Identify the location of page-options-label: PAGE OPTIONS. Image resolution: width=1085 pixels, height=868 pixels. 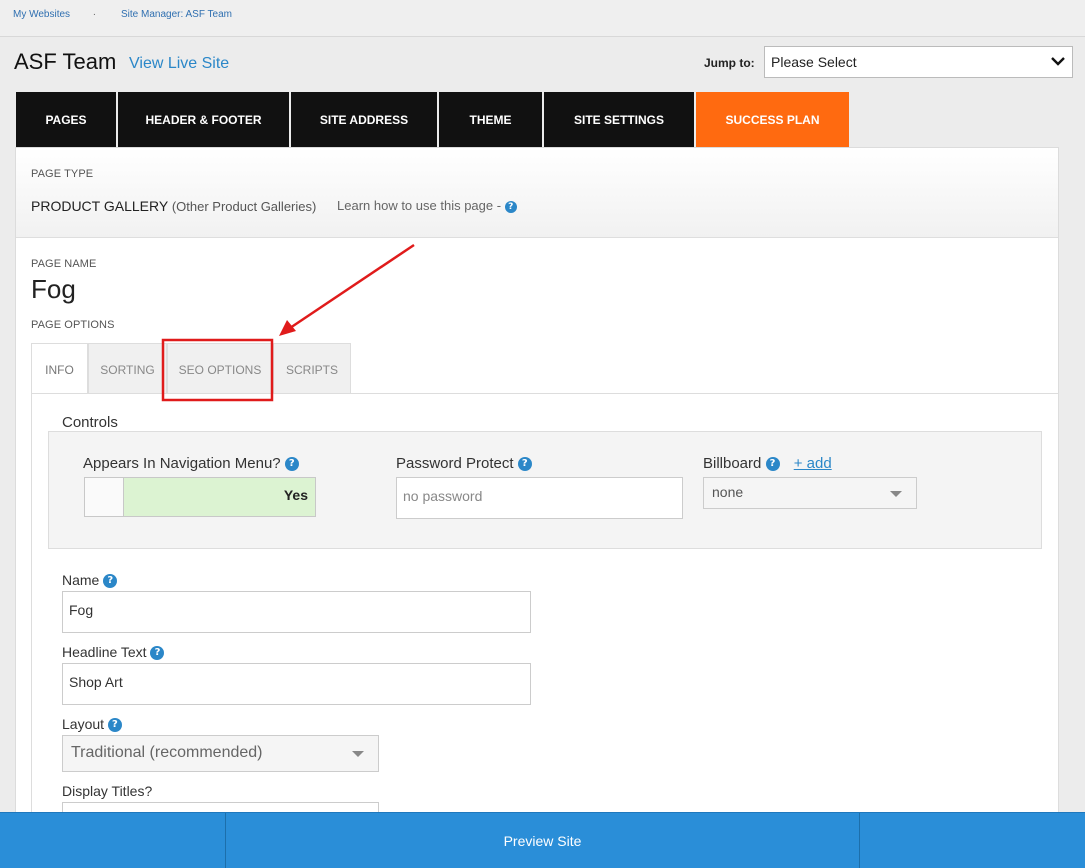
(73, 325).